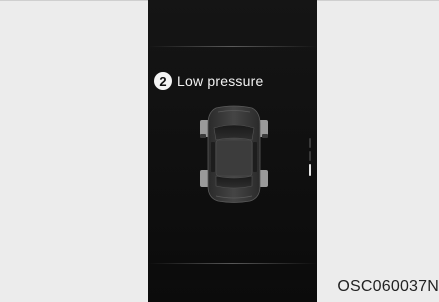  I want to click on warning-title-text: Low pressure, so click(220, 81).